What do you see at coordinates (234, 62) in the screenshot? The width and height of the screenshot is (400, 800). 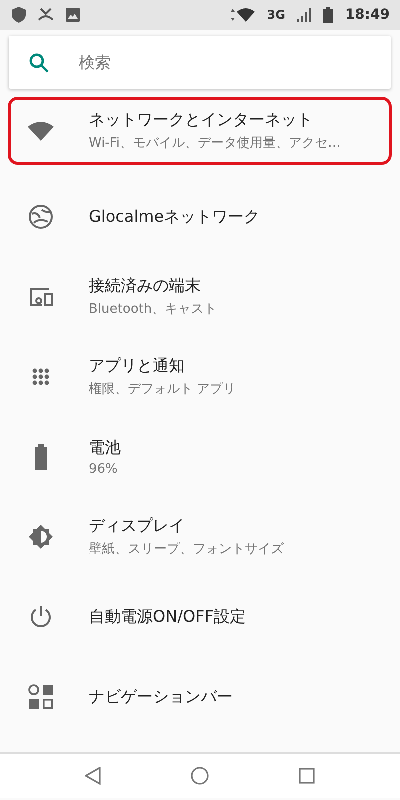 I see `search-field: 検索` at bounding box center [234, 62].